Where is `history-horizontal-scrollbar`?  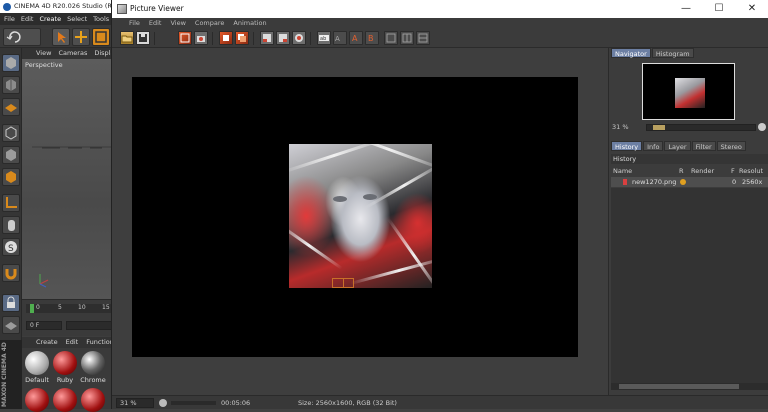
history-horizontal-scrollbar is located at coordinates (689, 386).